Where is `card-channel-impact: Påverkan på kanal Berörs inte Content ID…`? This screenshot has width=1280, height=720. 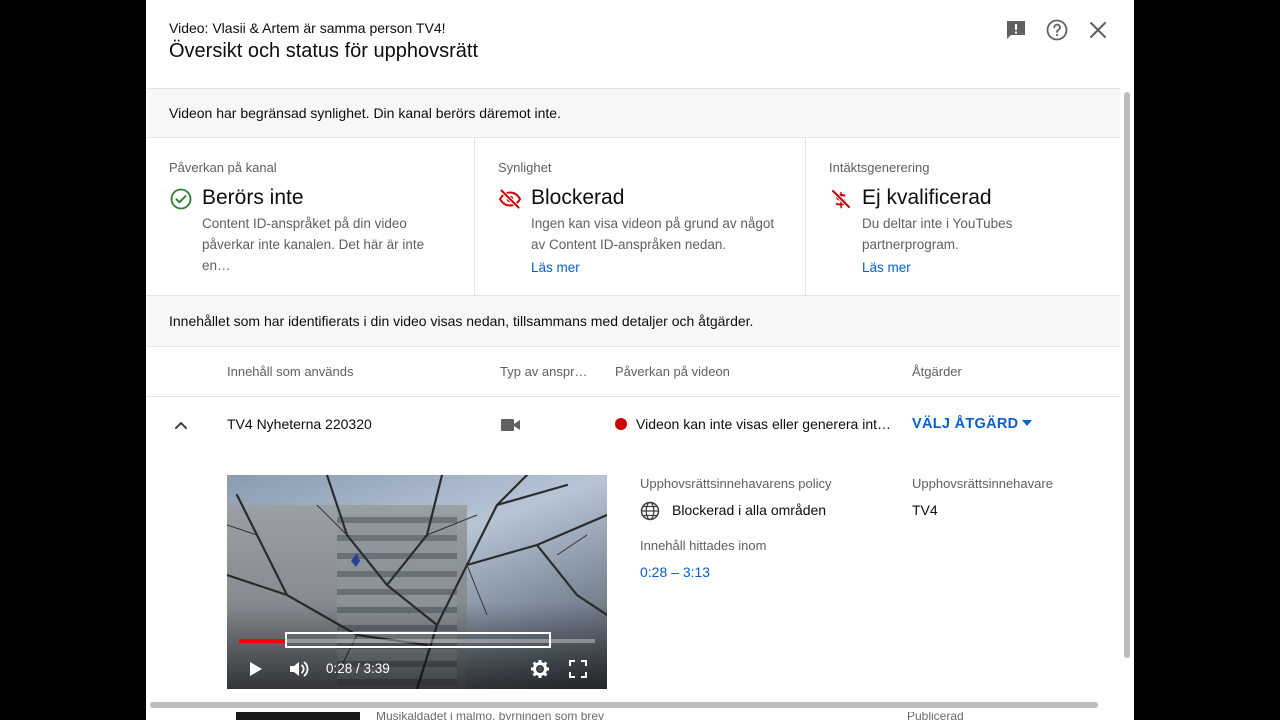
card-channel-impact: Påverkan på kanal Berörs inte Content ID… is located at coordinates (310, 216).